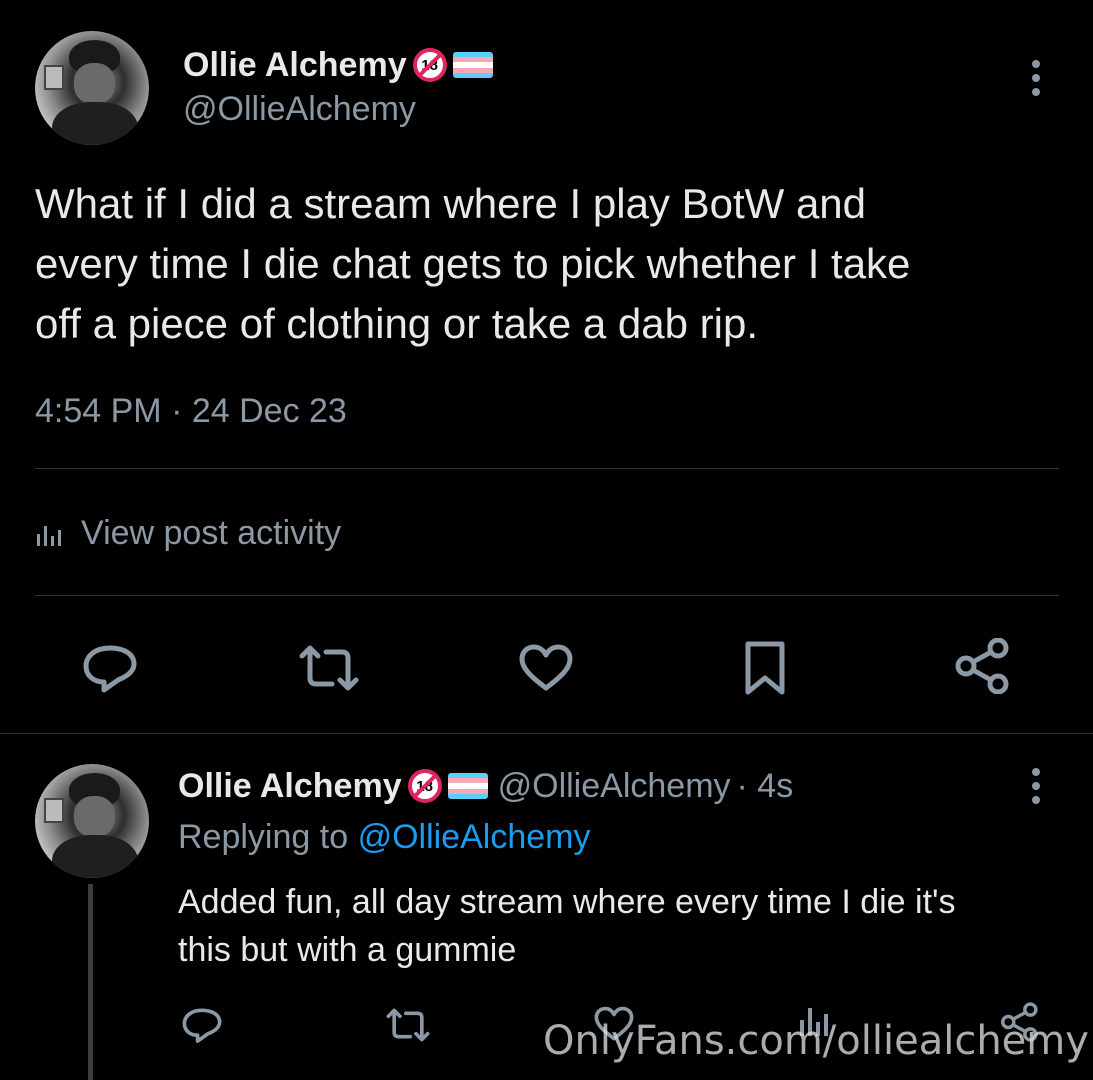  What do you see at coordinates (614, 786) in the screenshot?
I see `reply-author-handle: @OllieAlchemy` at bounding box center [614, 786].